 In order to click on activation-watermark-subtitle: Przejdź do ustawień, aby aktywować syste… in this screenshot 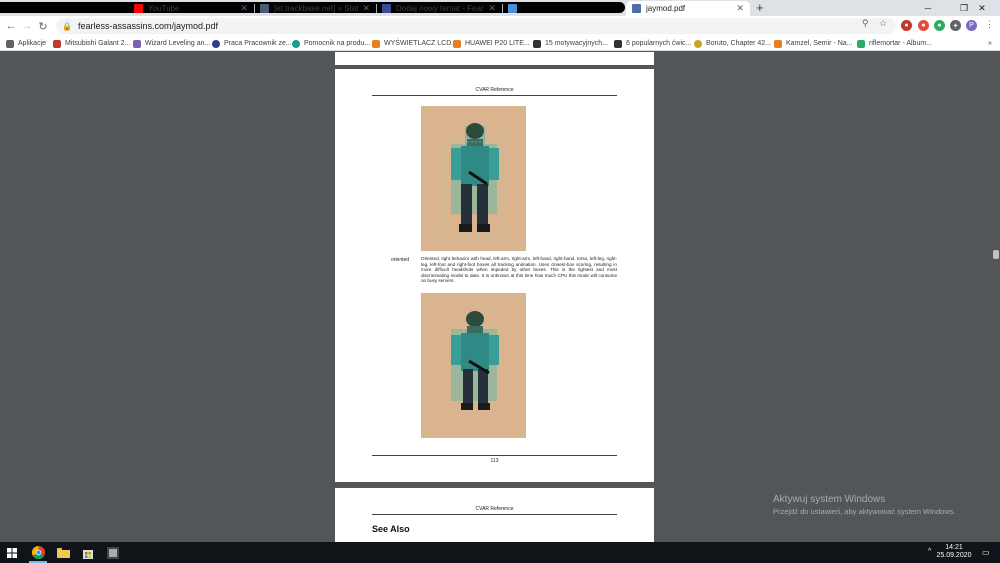, I will do `click(864, 511)`.